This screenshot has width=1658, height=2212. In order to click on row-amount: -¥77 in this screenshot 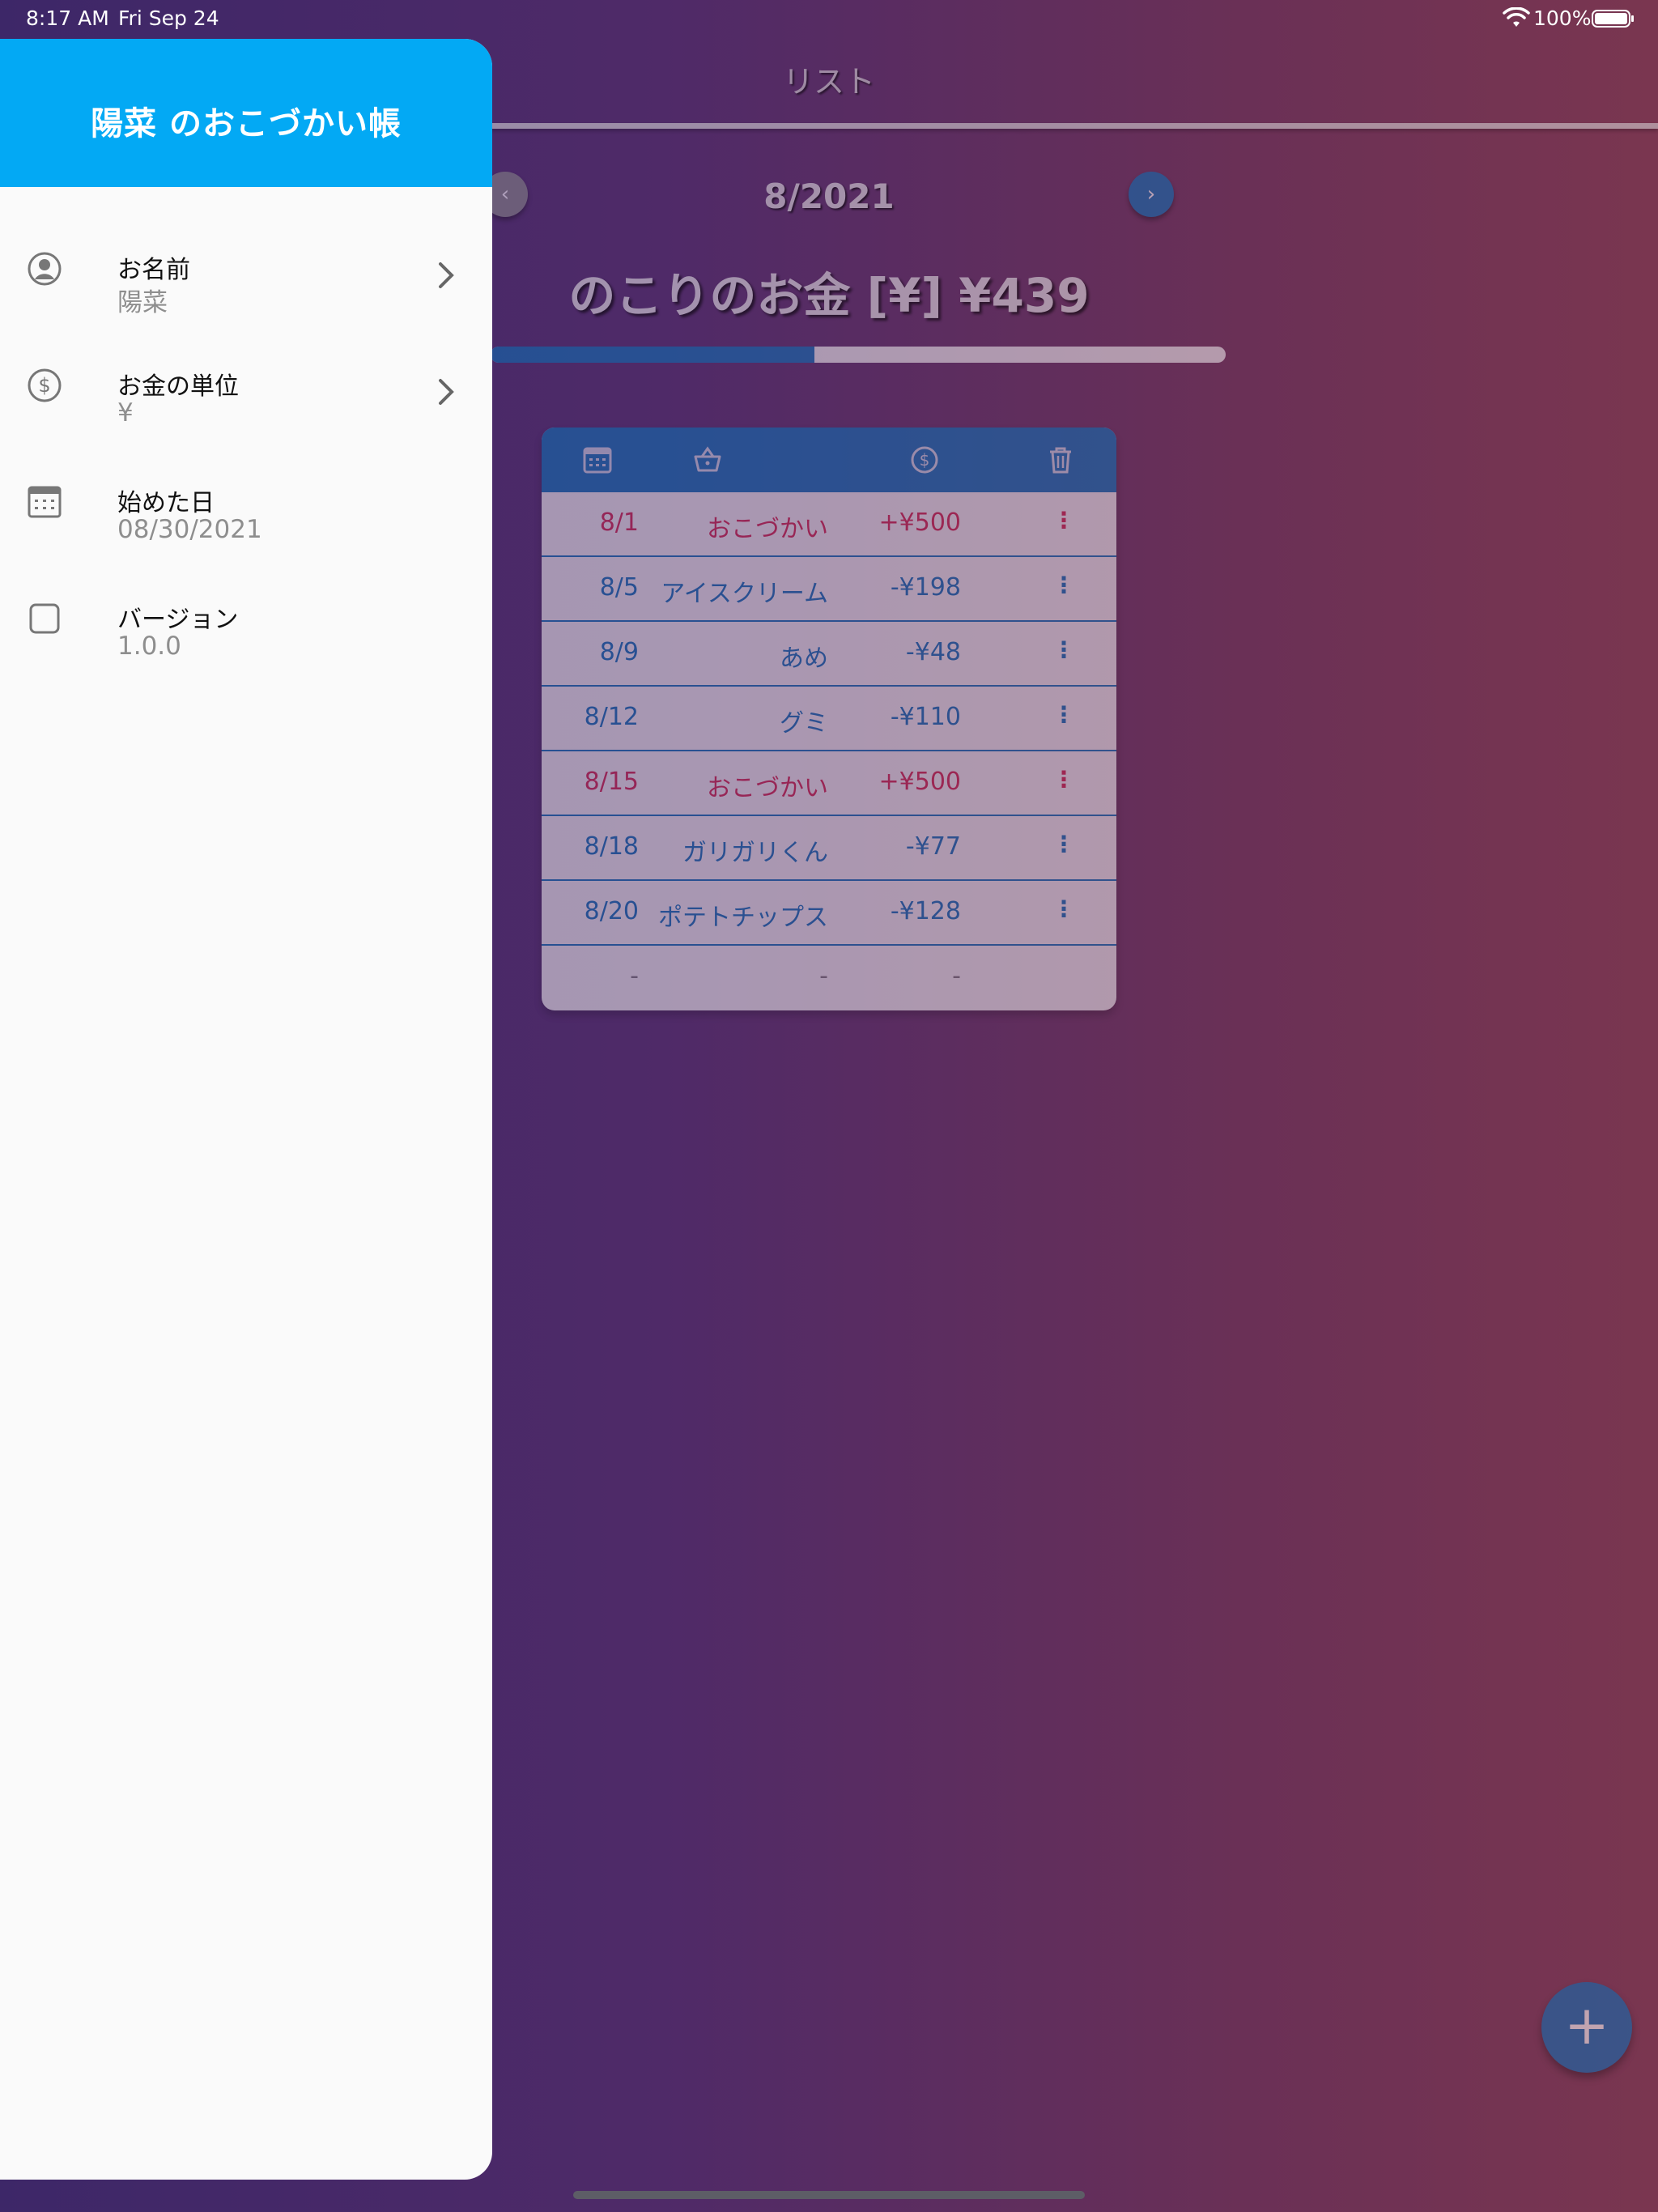, I will do `click(933, 847)`.